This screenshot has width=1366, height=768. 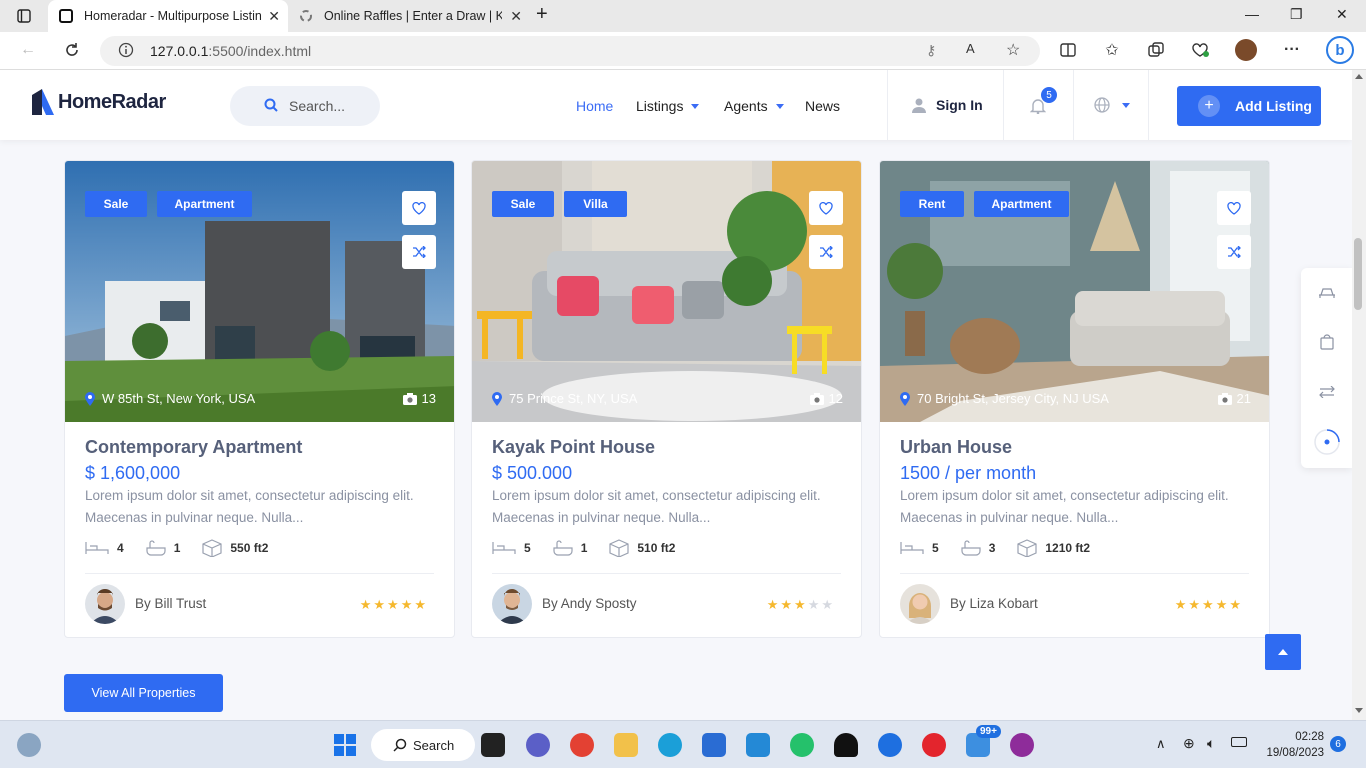 I want to click on split-screen-icon, so click(x=1068, y=50).